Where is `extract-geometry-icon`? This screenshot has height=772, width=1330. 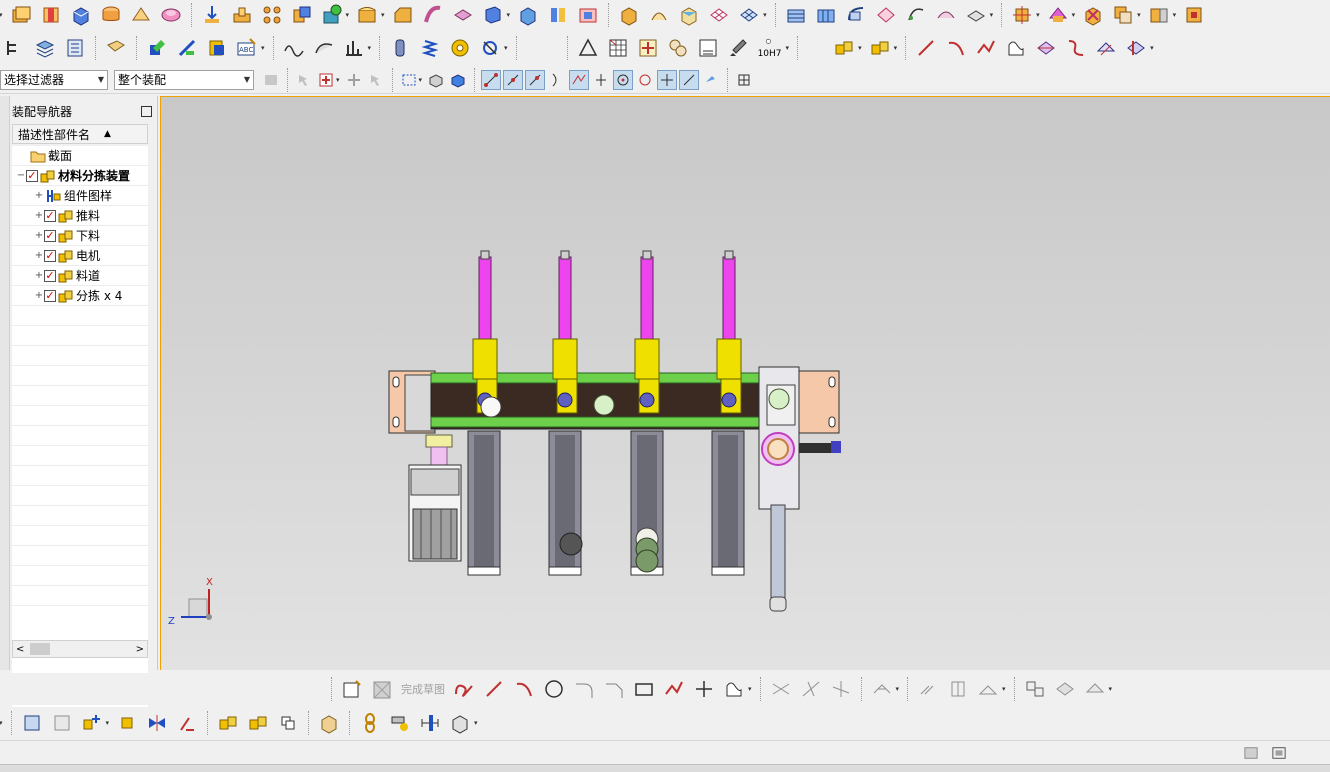
extract-geometry-icon is located at coordinates (1093, 15).